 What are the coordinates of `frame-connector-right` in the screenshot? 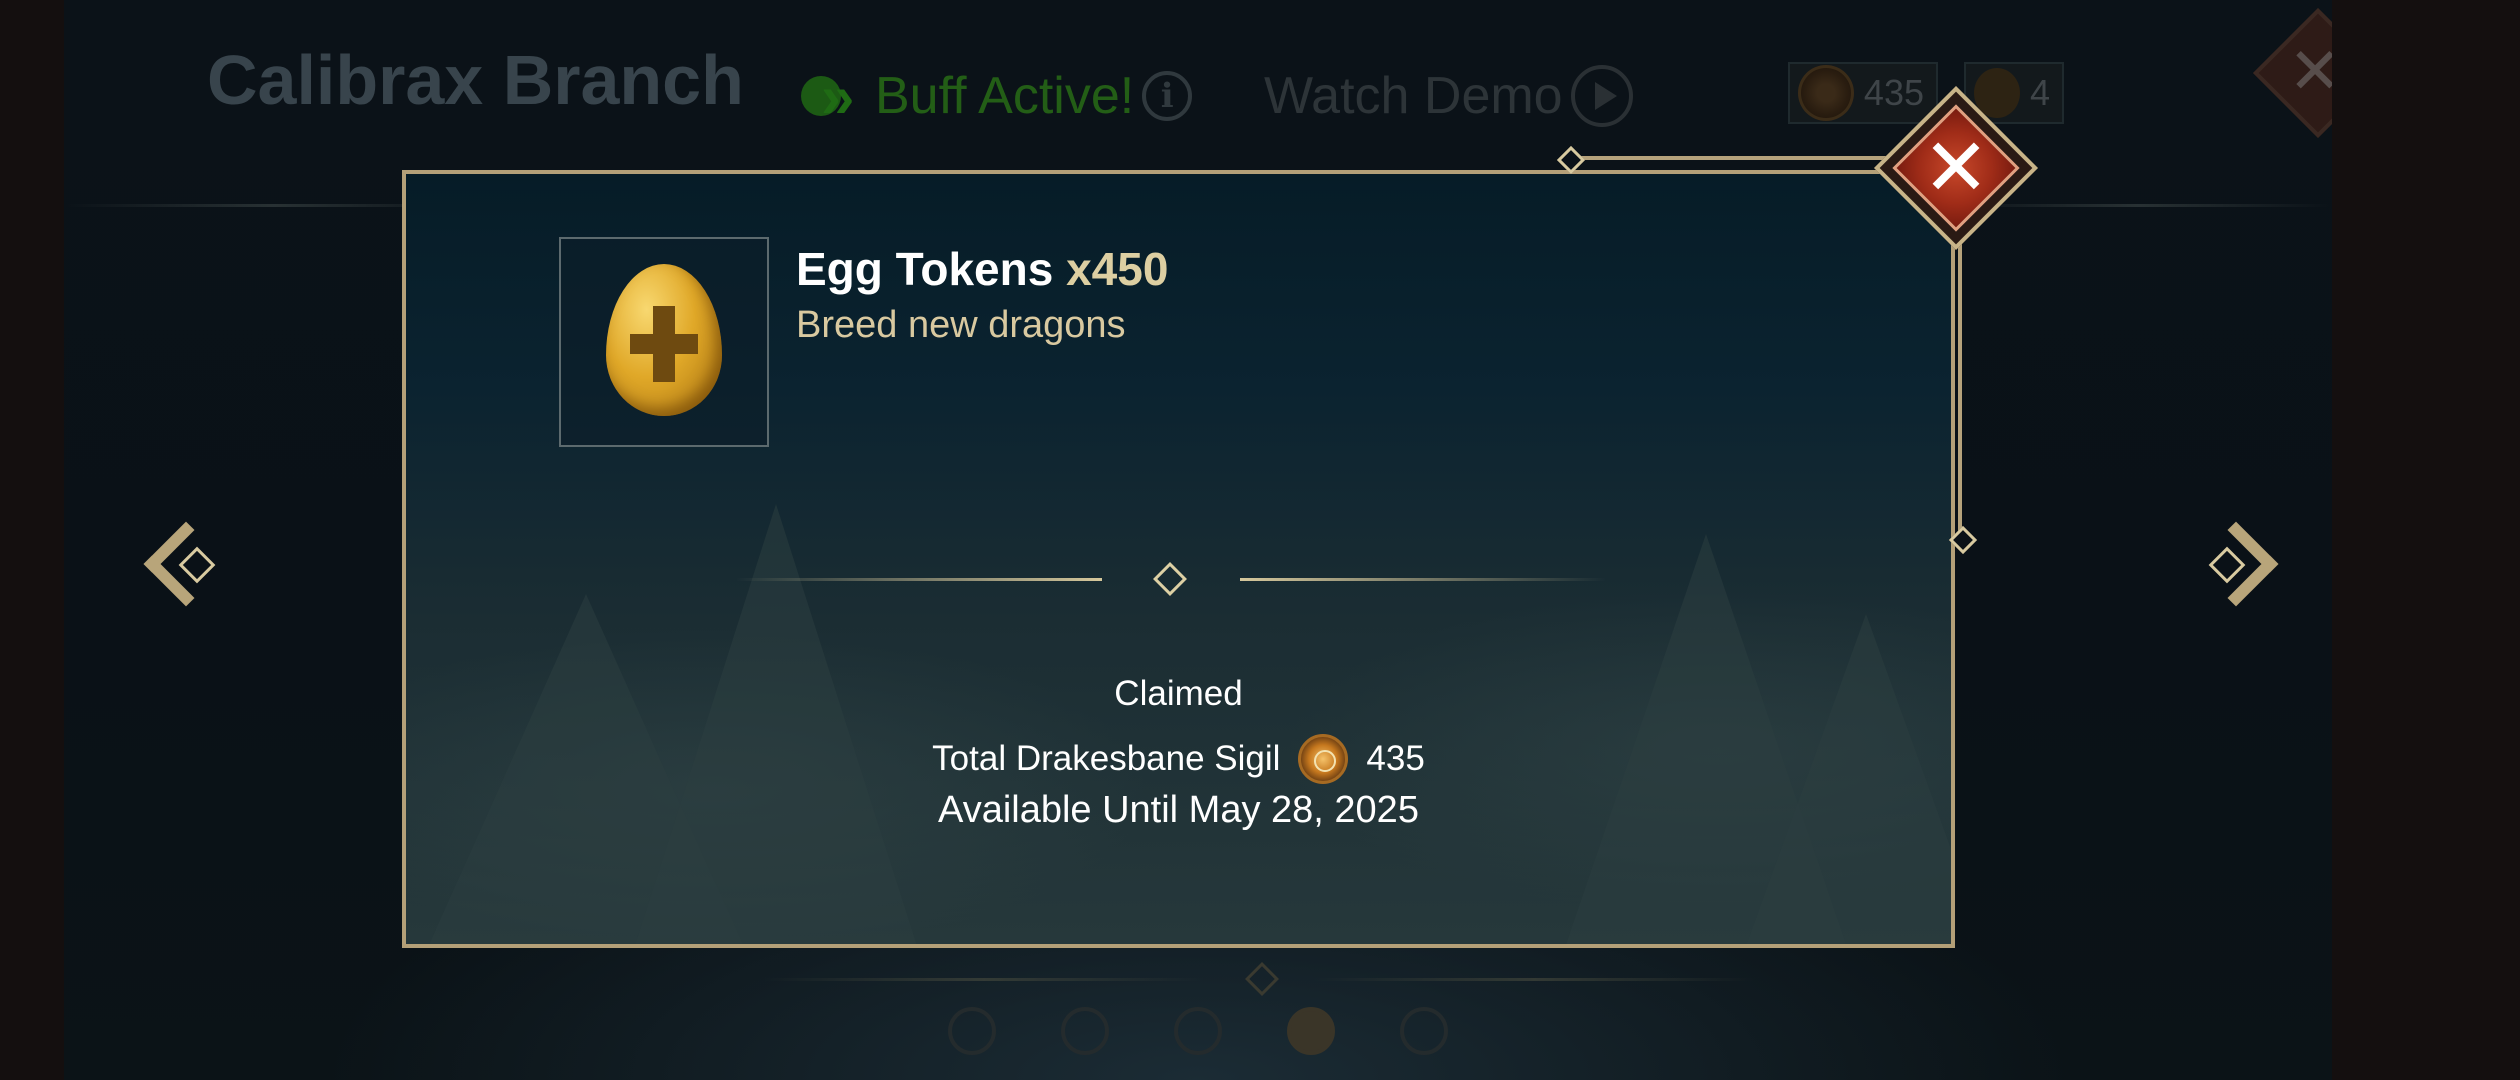 It's located at (1960, 368).